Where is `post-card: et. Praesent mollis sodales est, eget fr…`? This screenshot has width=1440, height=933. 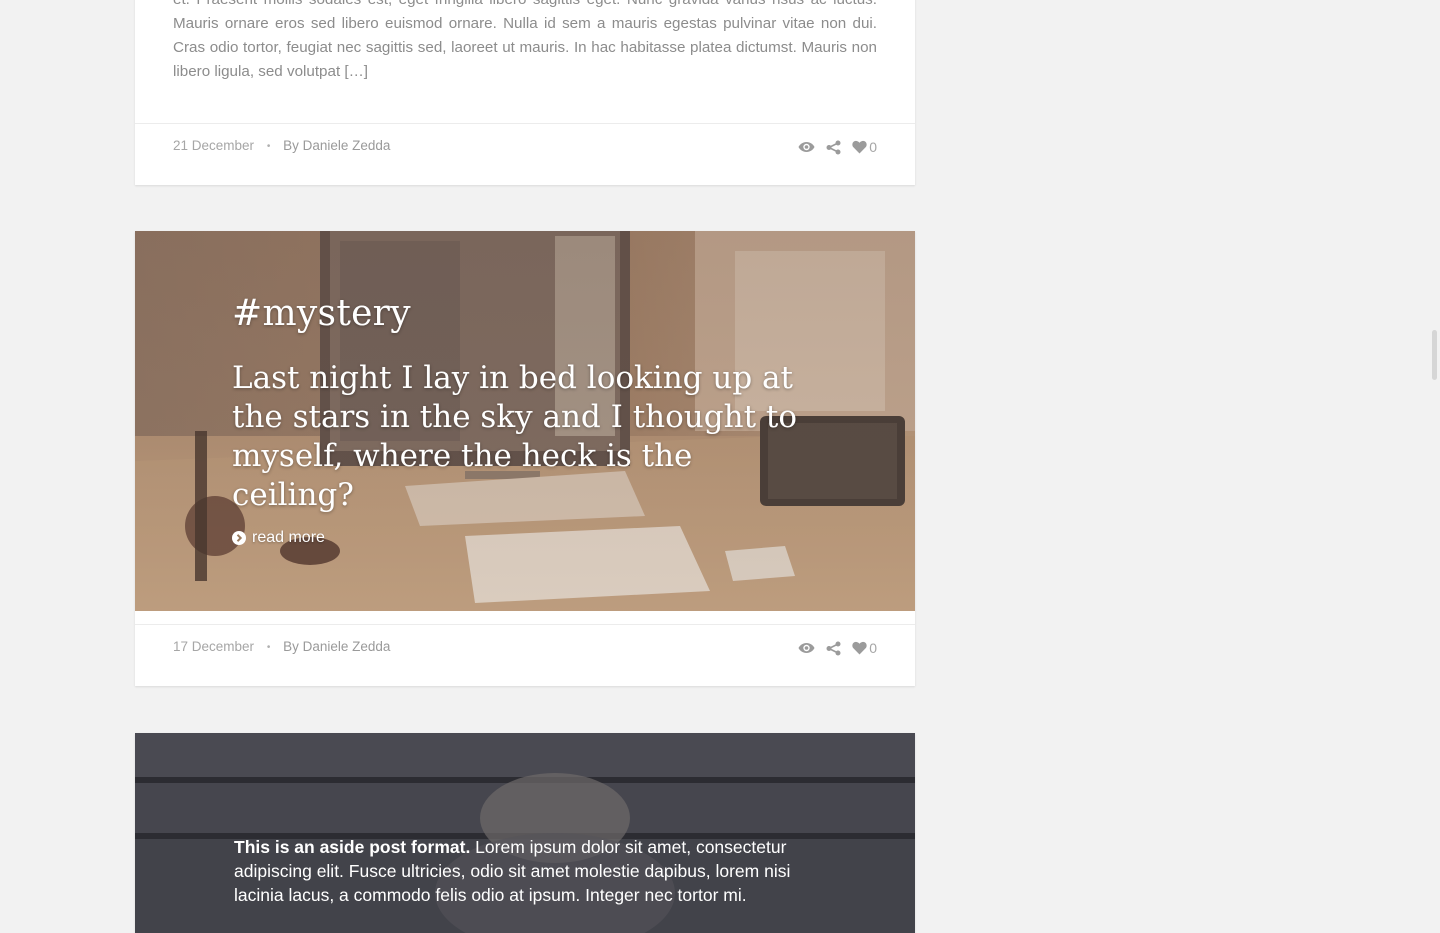
post-card: et. Praesent mollis sodales est, eget fr… is located at coordinates (525, 92).